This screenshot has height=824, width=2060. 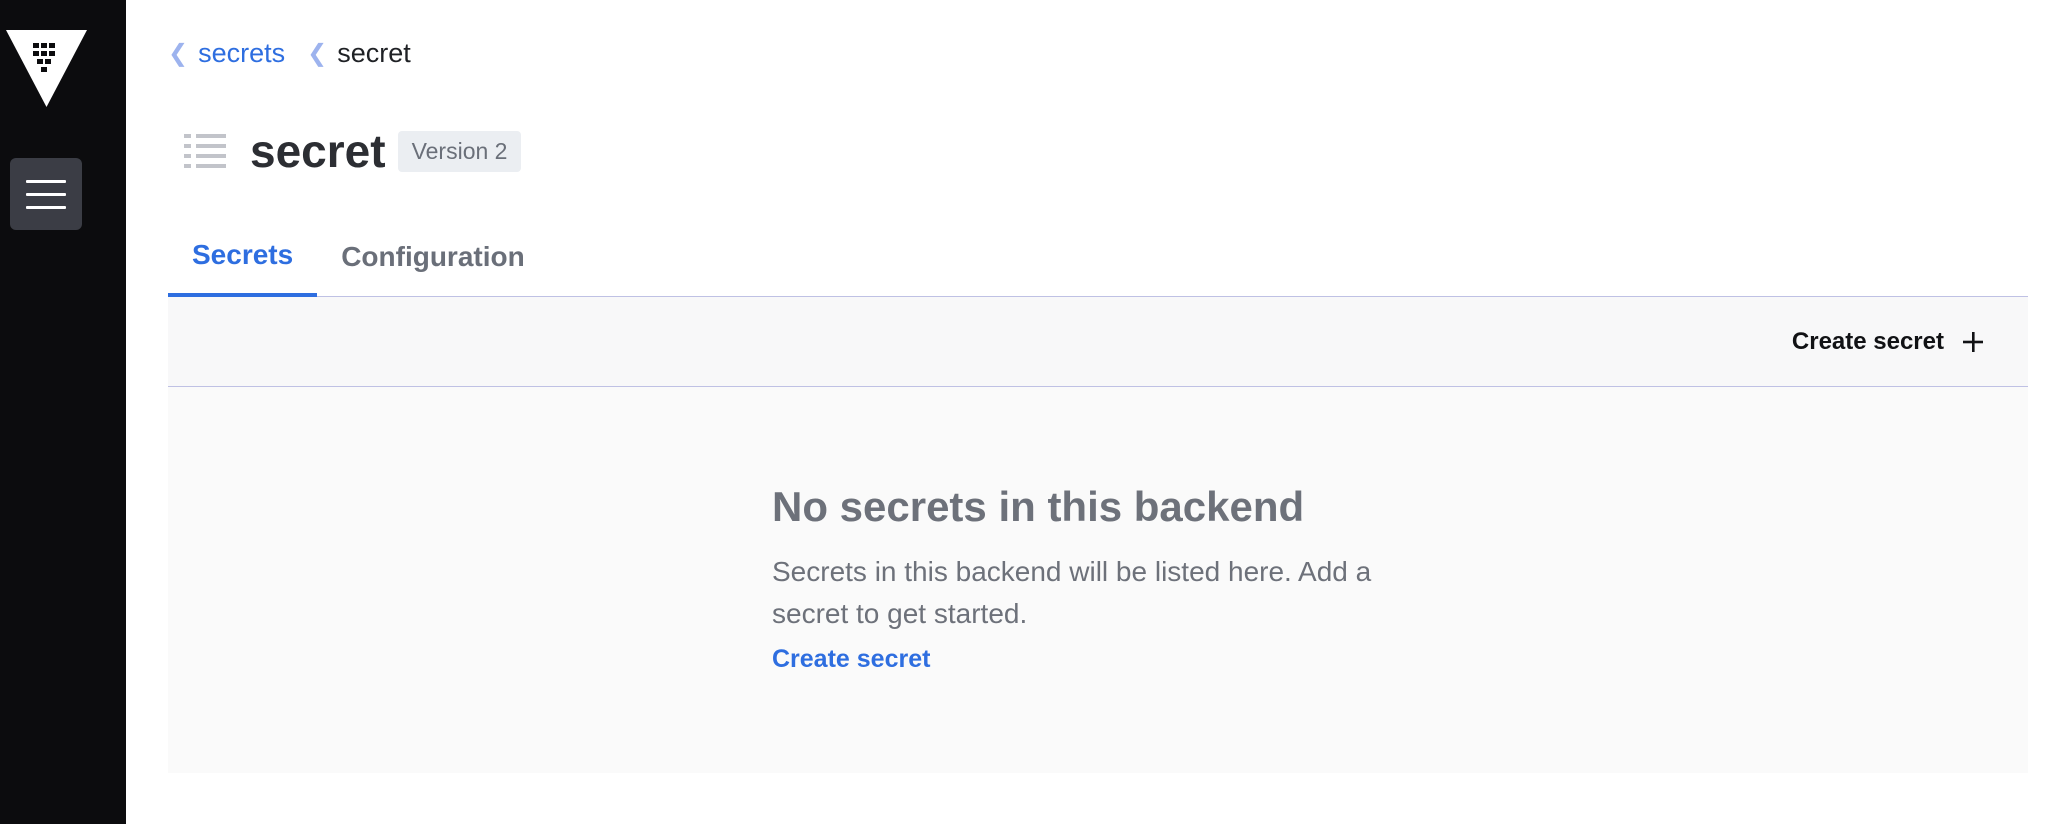 What do you see at coordinates (1098, 256) in the screenshot?
I see `tab-bar: Secrets Configuration` at bounding box center [1098, 256].